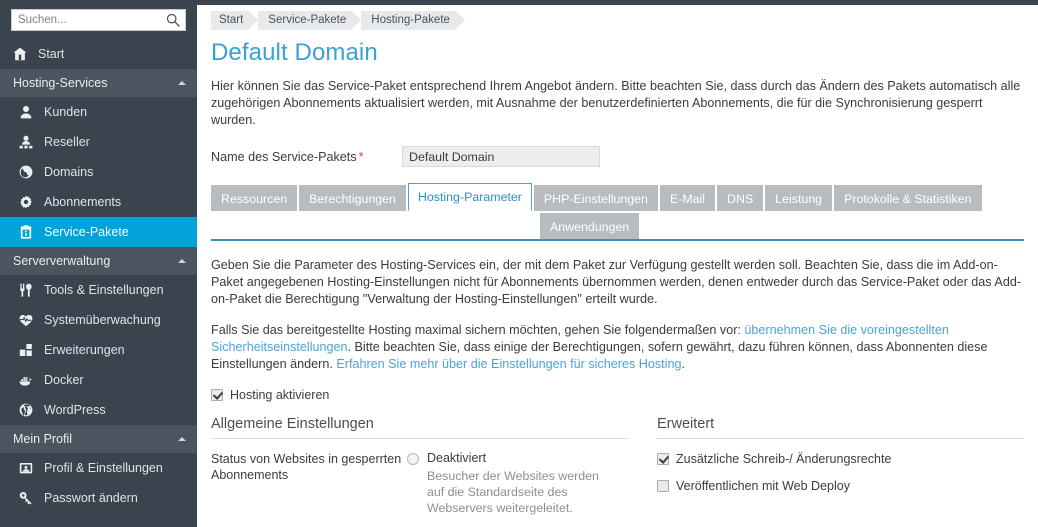 Image resolution: width=1038 pixels, height=527 pixels. I want to click on search-box, so click(98, 20).